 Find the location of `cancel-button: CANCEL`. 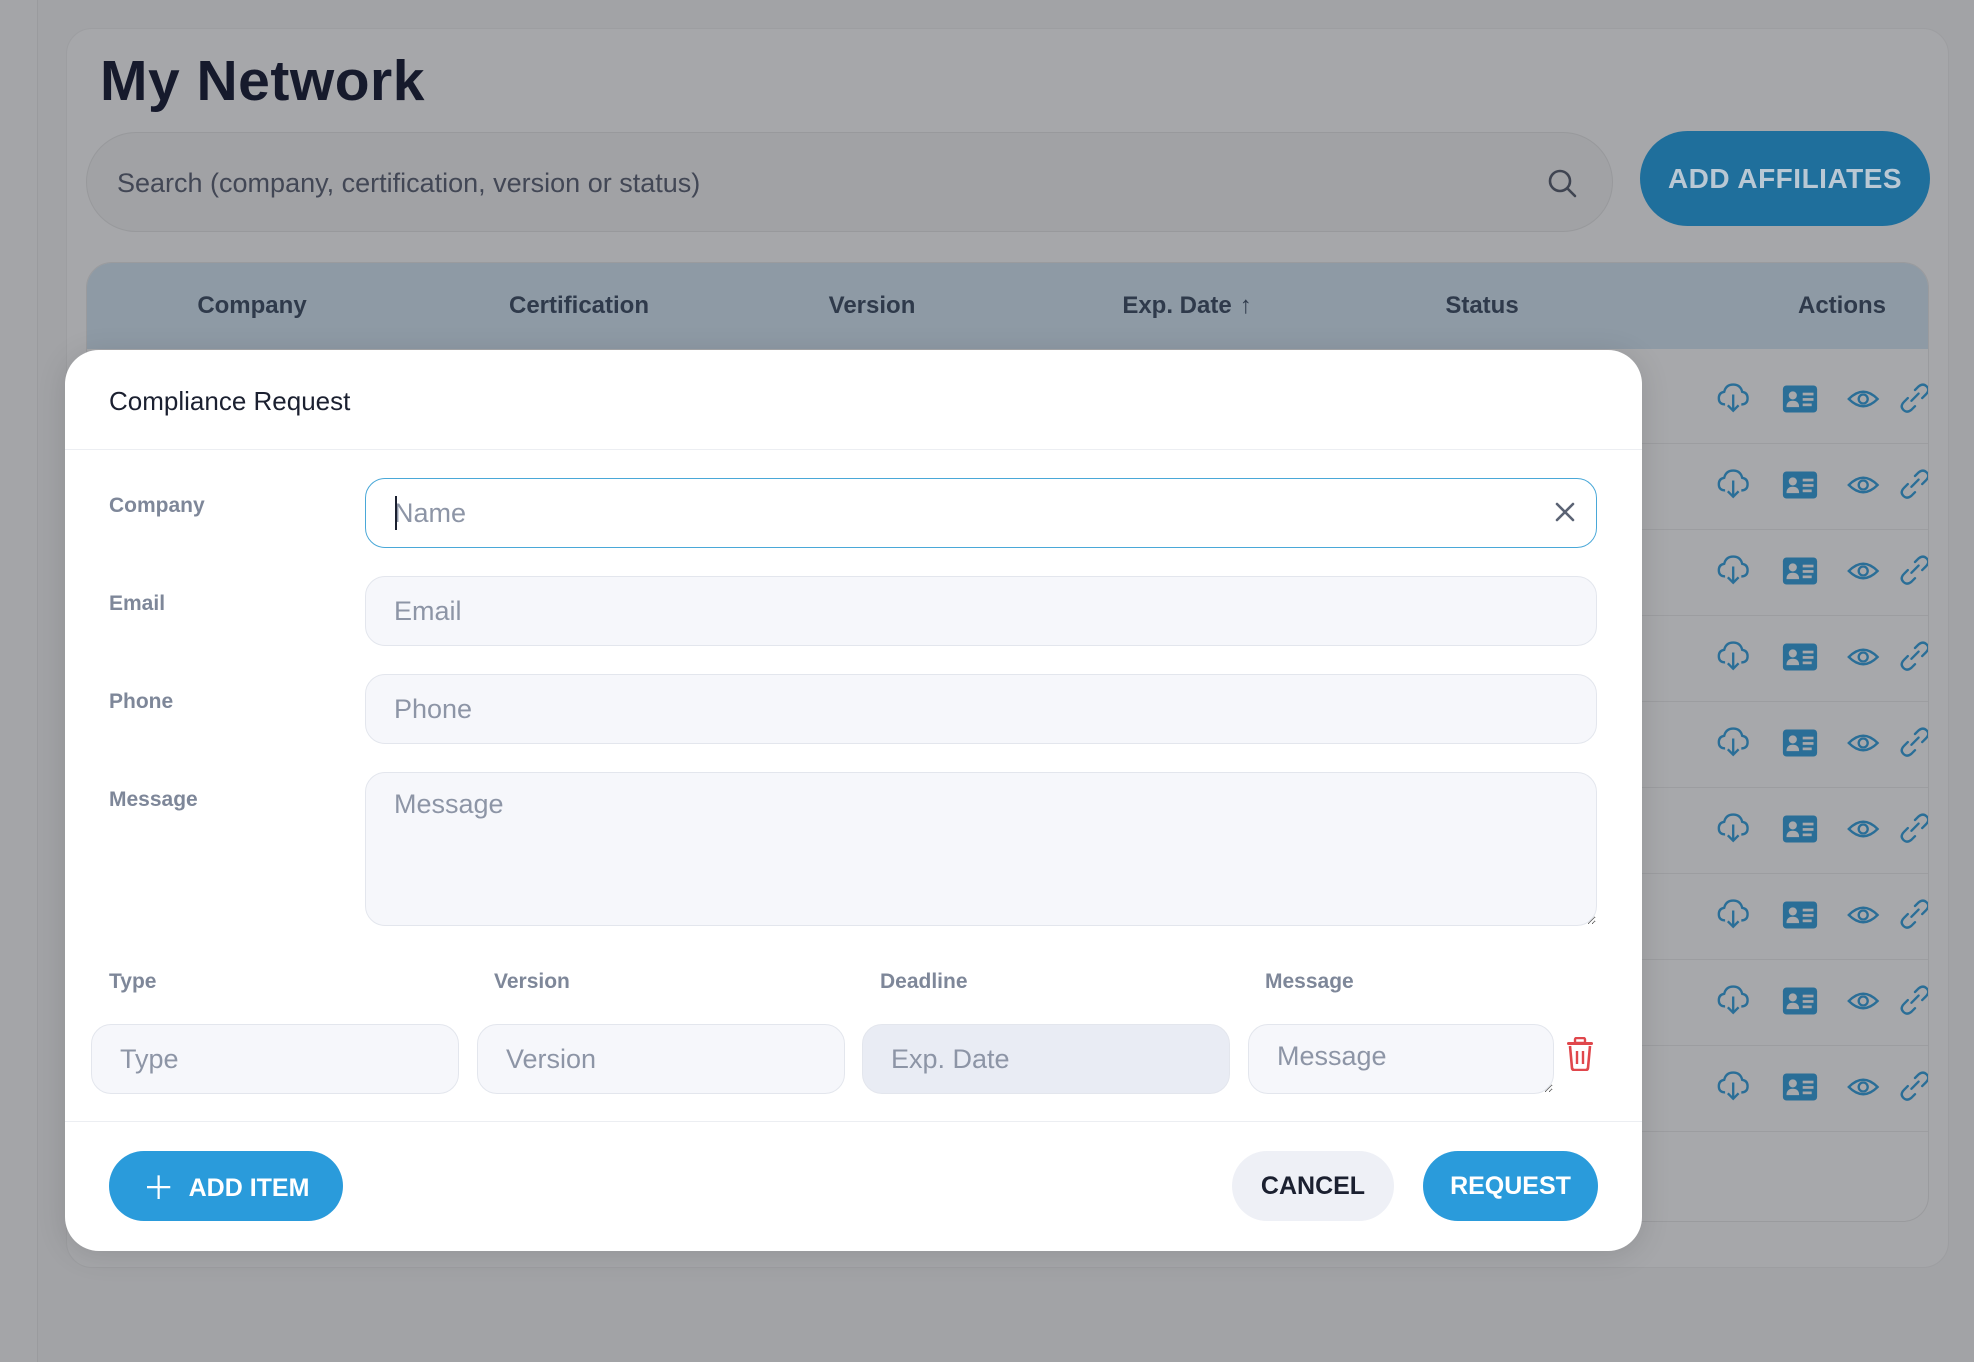

cancel-button: CANCEL is located at coordinates (1313, 1186).